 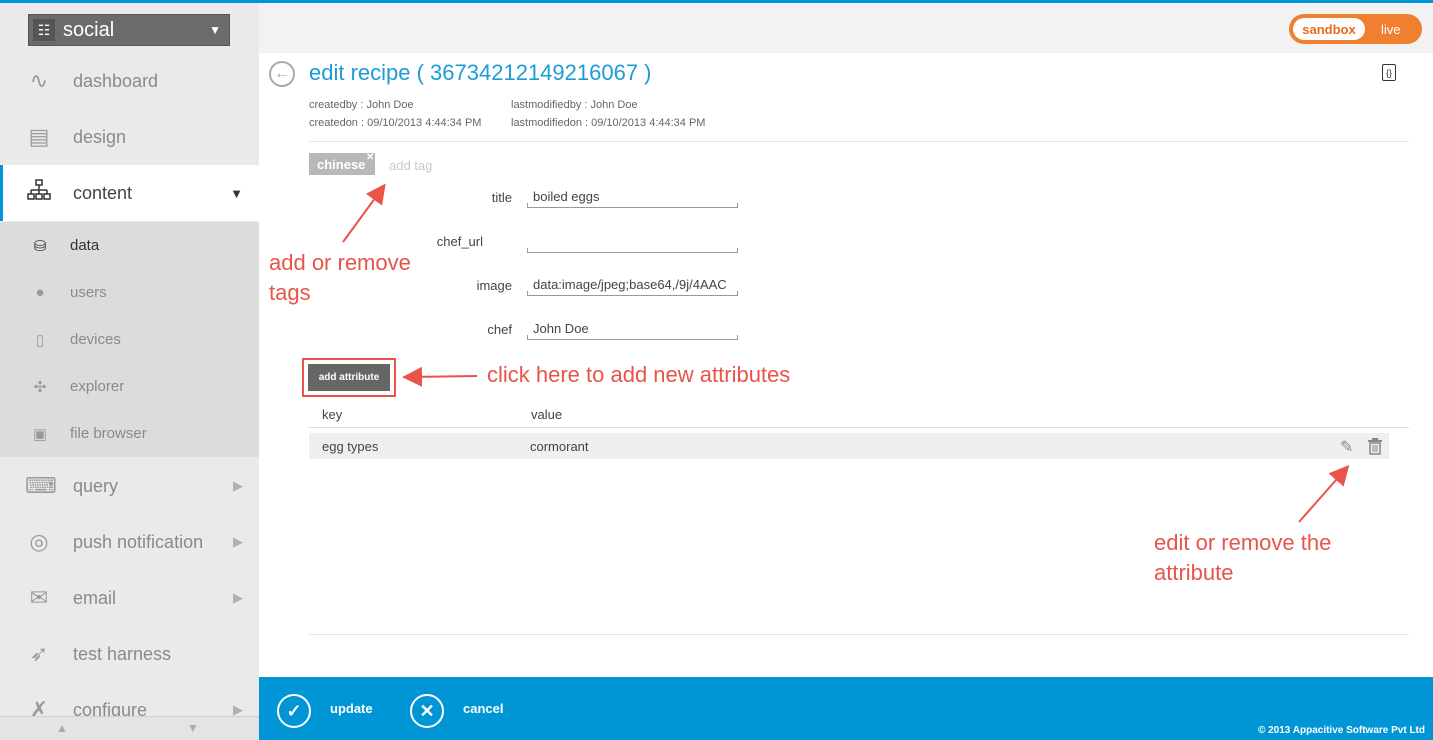 What do you see at coordinates (122, 653) in the screenshot?
I see `sidebar-item-label: test harness` at bounding box center [122, 653].